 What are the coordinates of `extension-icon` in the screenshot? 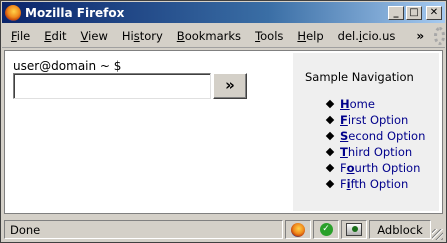 It's located at (354, 229).